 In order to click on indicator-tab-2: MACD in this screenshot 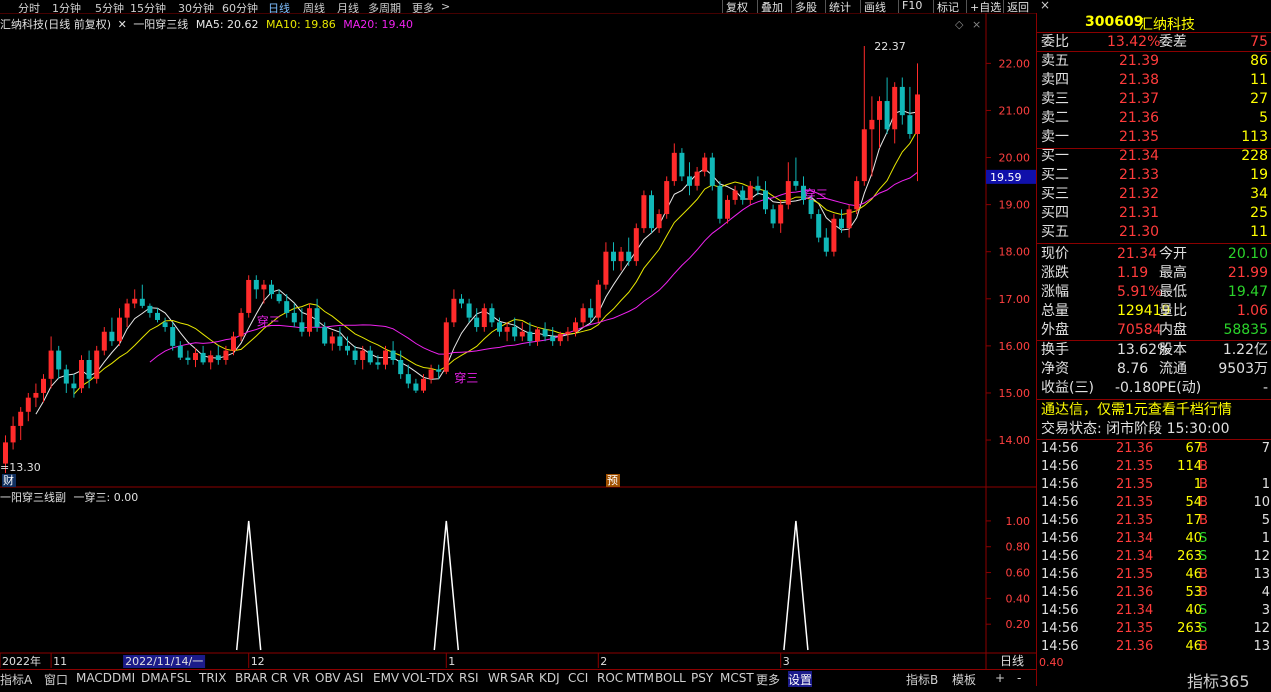, I will do `click(94, 678)`.